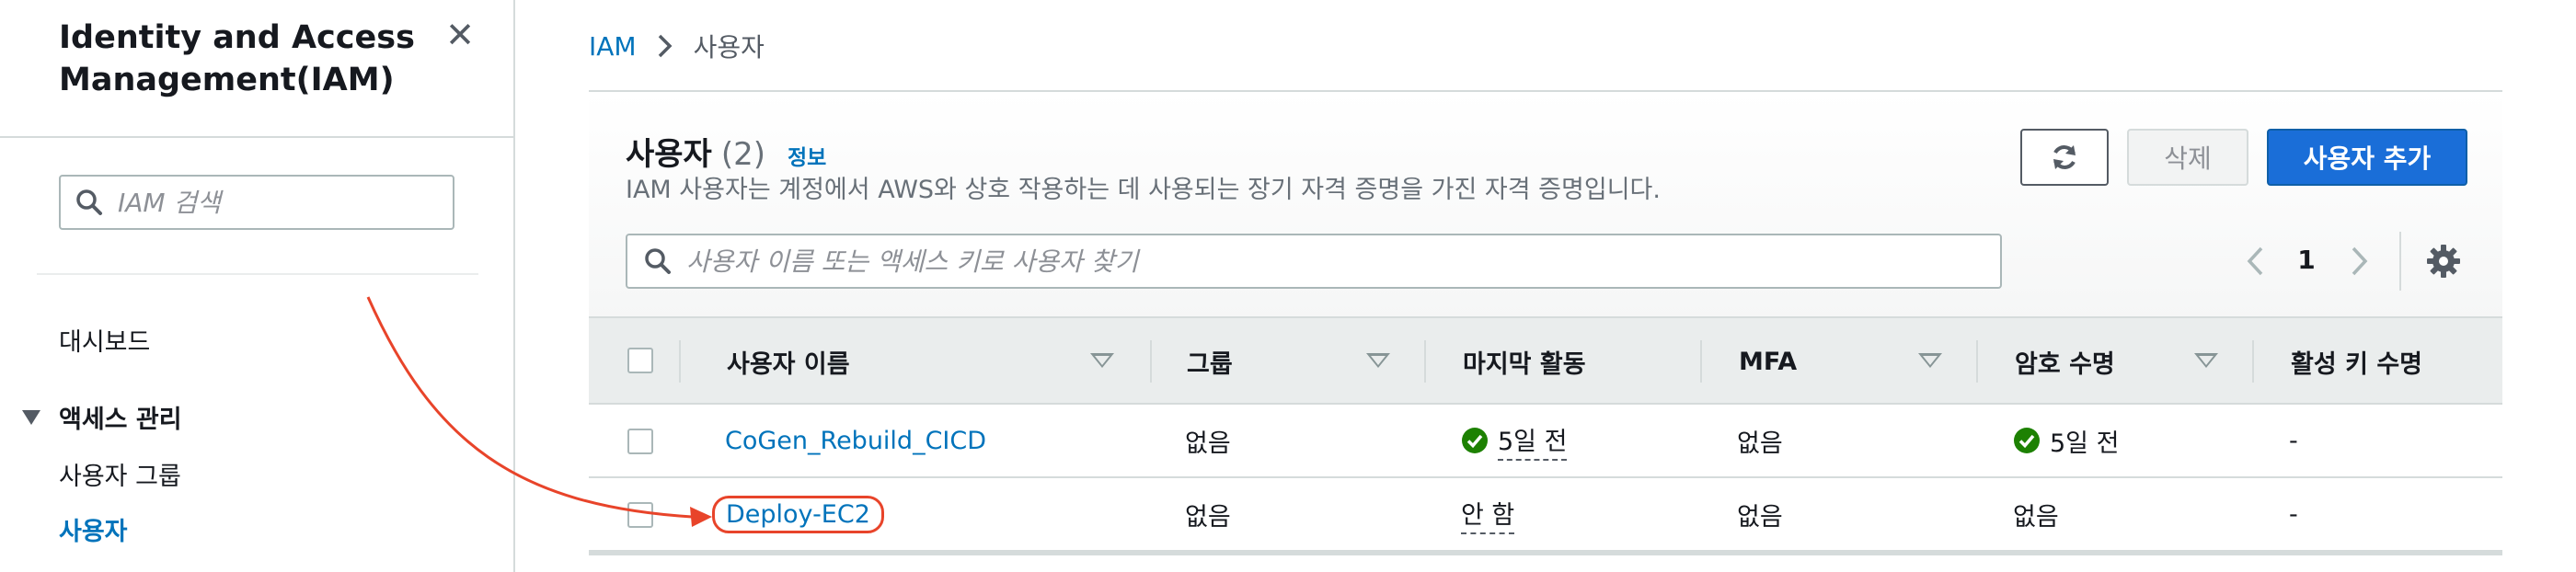 The width and height of the screenshot is (2576, 572). Describe the element at coordinates (640, 361) in the screenshot. I see `select-all-checkbox` at that location.